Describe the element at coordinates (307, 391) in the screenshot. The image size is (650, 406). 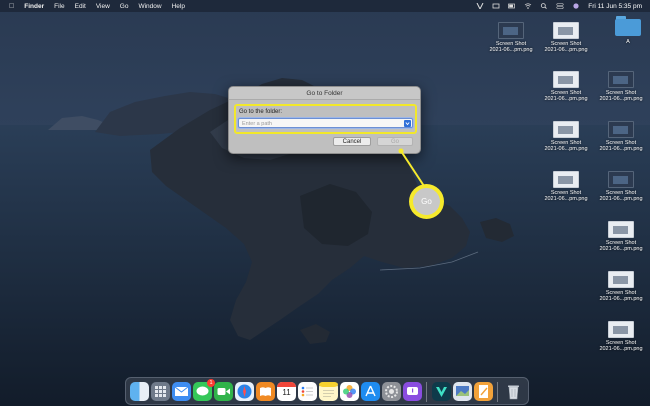
I see `reminders-icon` at that location.